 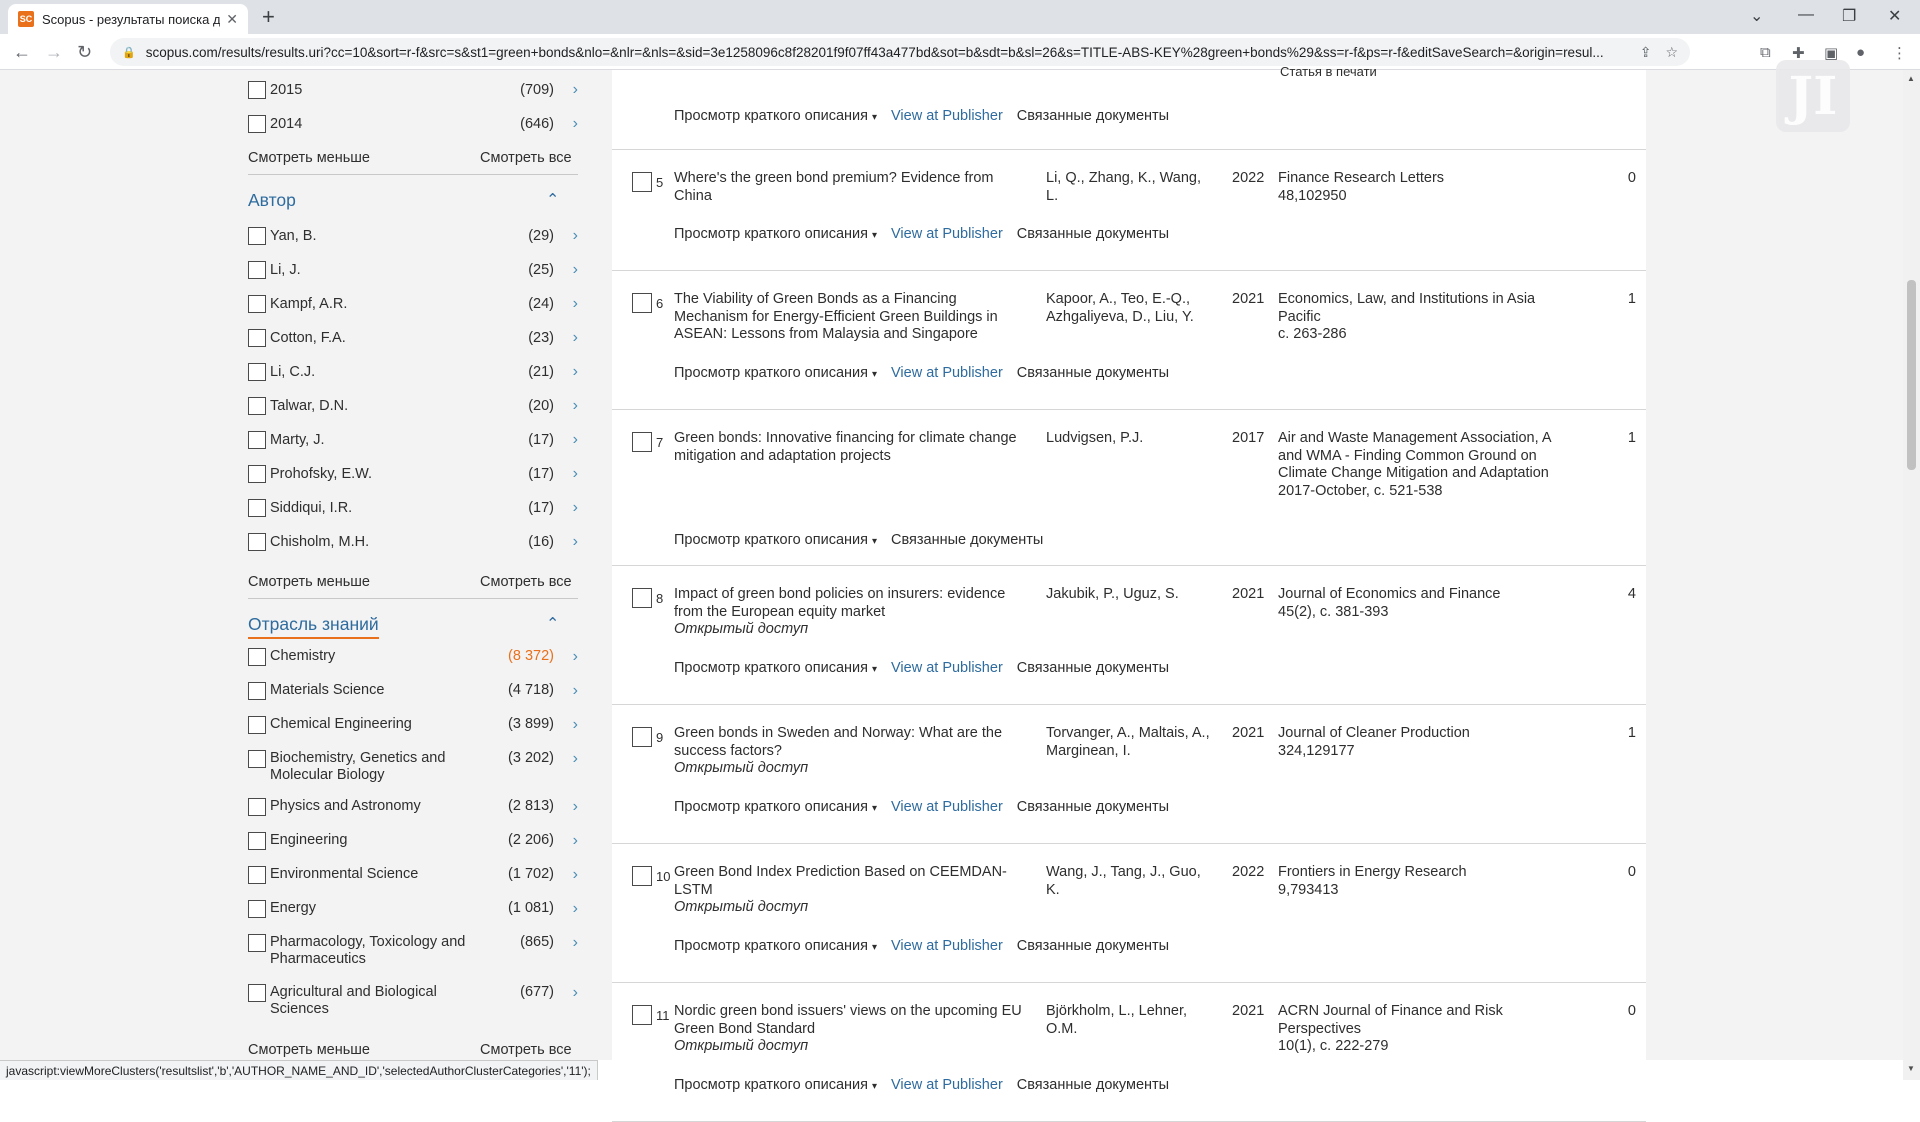 I want to click on result-authors: Ludvigsen, P.J., so click(x=1131, y=439).